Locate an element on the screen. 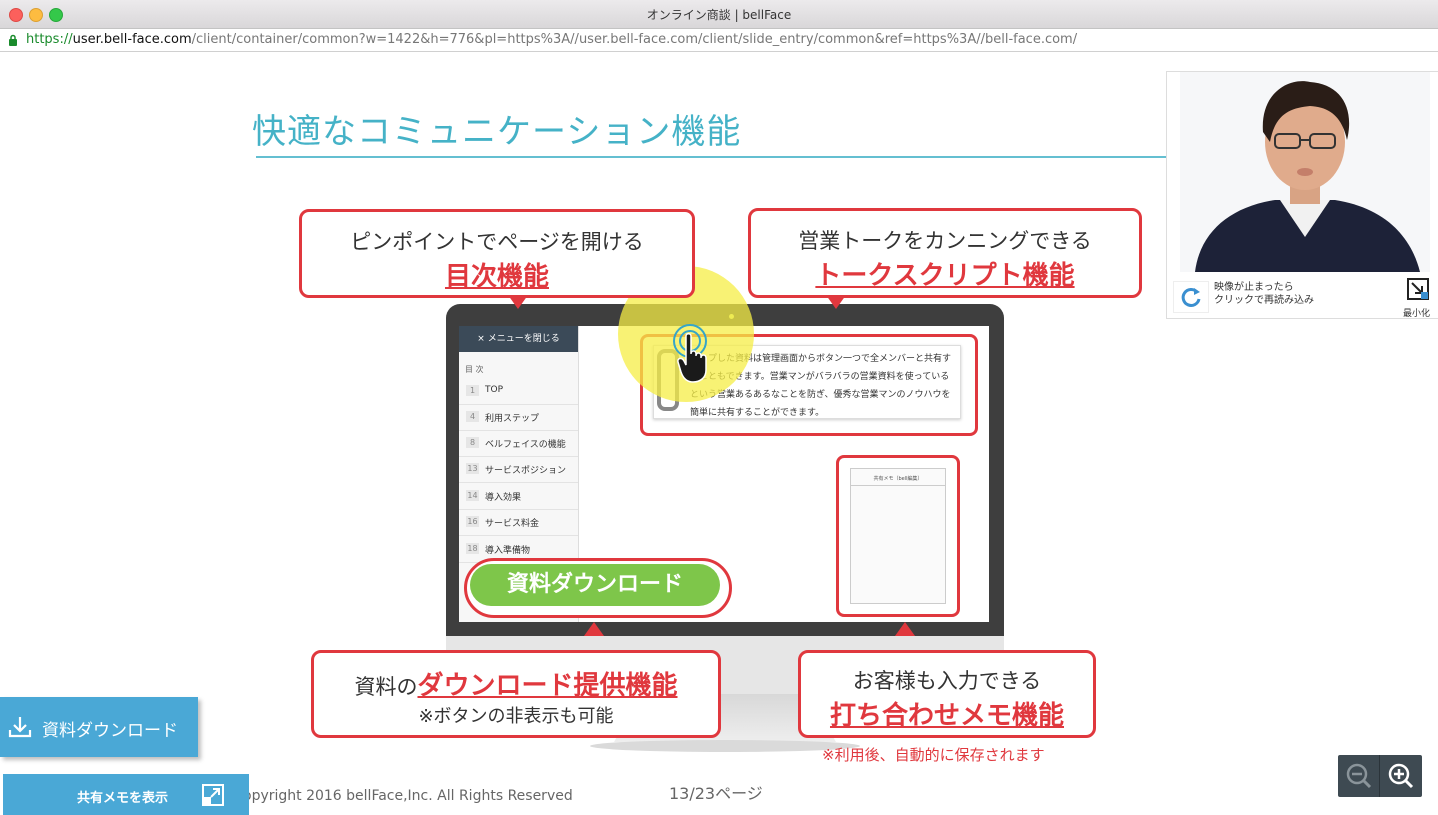 Image resolution: width=1438 pixels, height=815 pixels. url-host: user.bell-face.com is located at coordinates (132, 39).